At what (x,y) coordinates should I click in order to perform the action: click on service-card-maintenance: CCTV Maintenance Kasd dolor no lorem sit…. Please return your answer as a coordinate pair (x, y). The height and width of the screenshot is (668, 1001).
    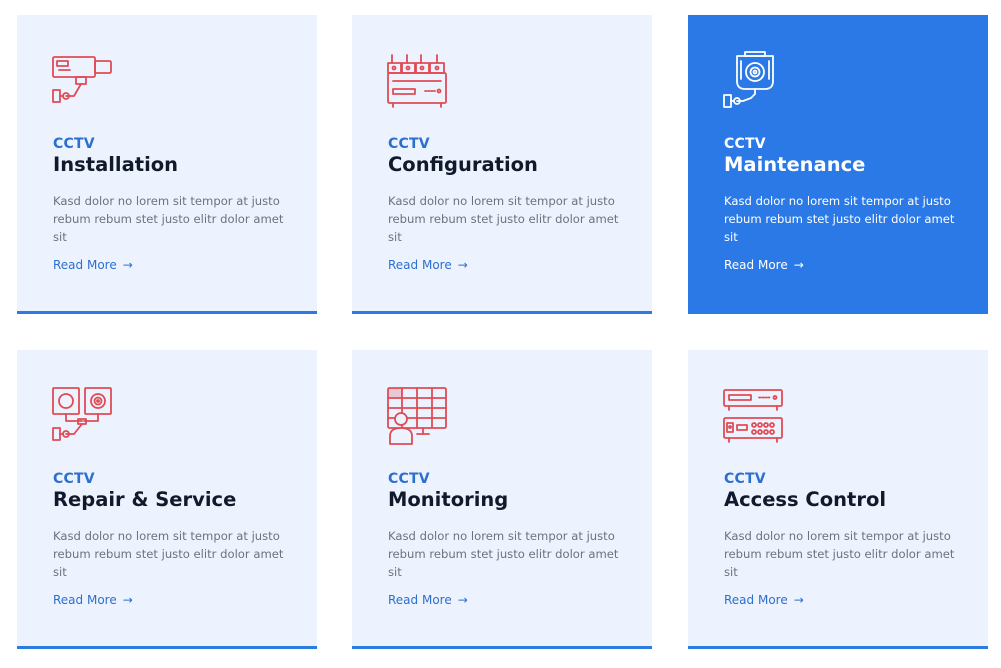
    Looking at the image, I should click on (838, 164).